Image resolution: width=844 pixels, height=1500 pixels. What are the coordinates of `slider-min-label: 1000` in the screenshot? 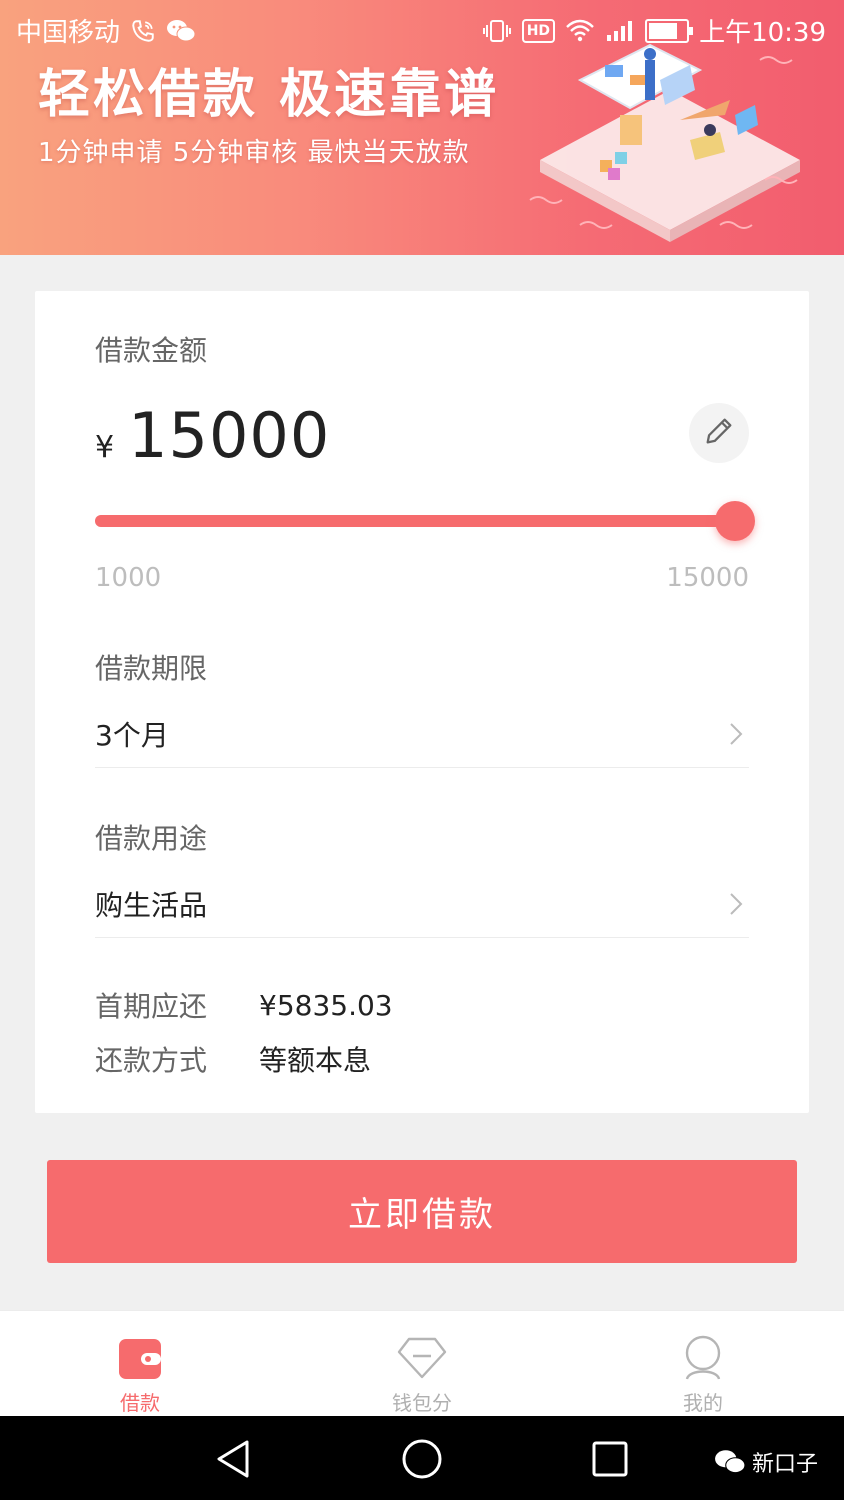 It's located at (128, 578).